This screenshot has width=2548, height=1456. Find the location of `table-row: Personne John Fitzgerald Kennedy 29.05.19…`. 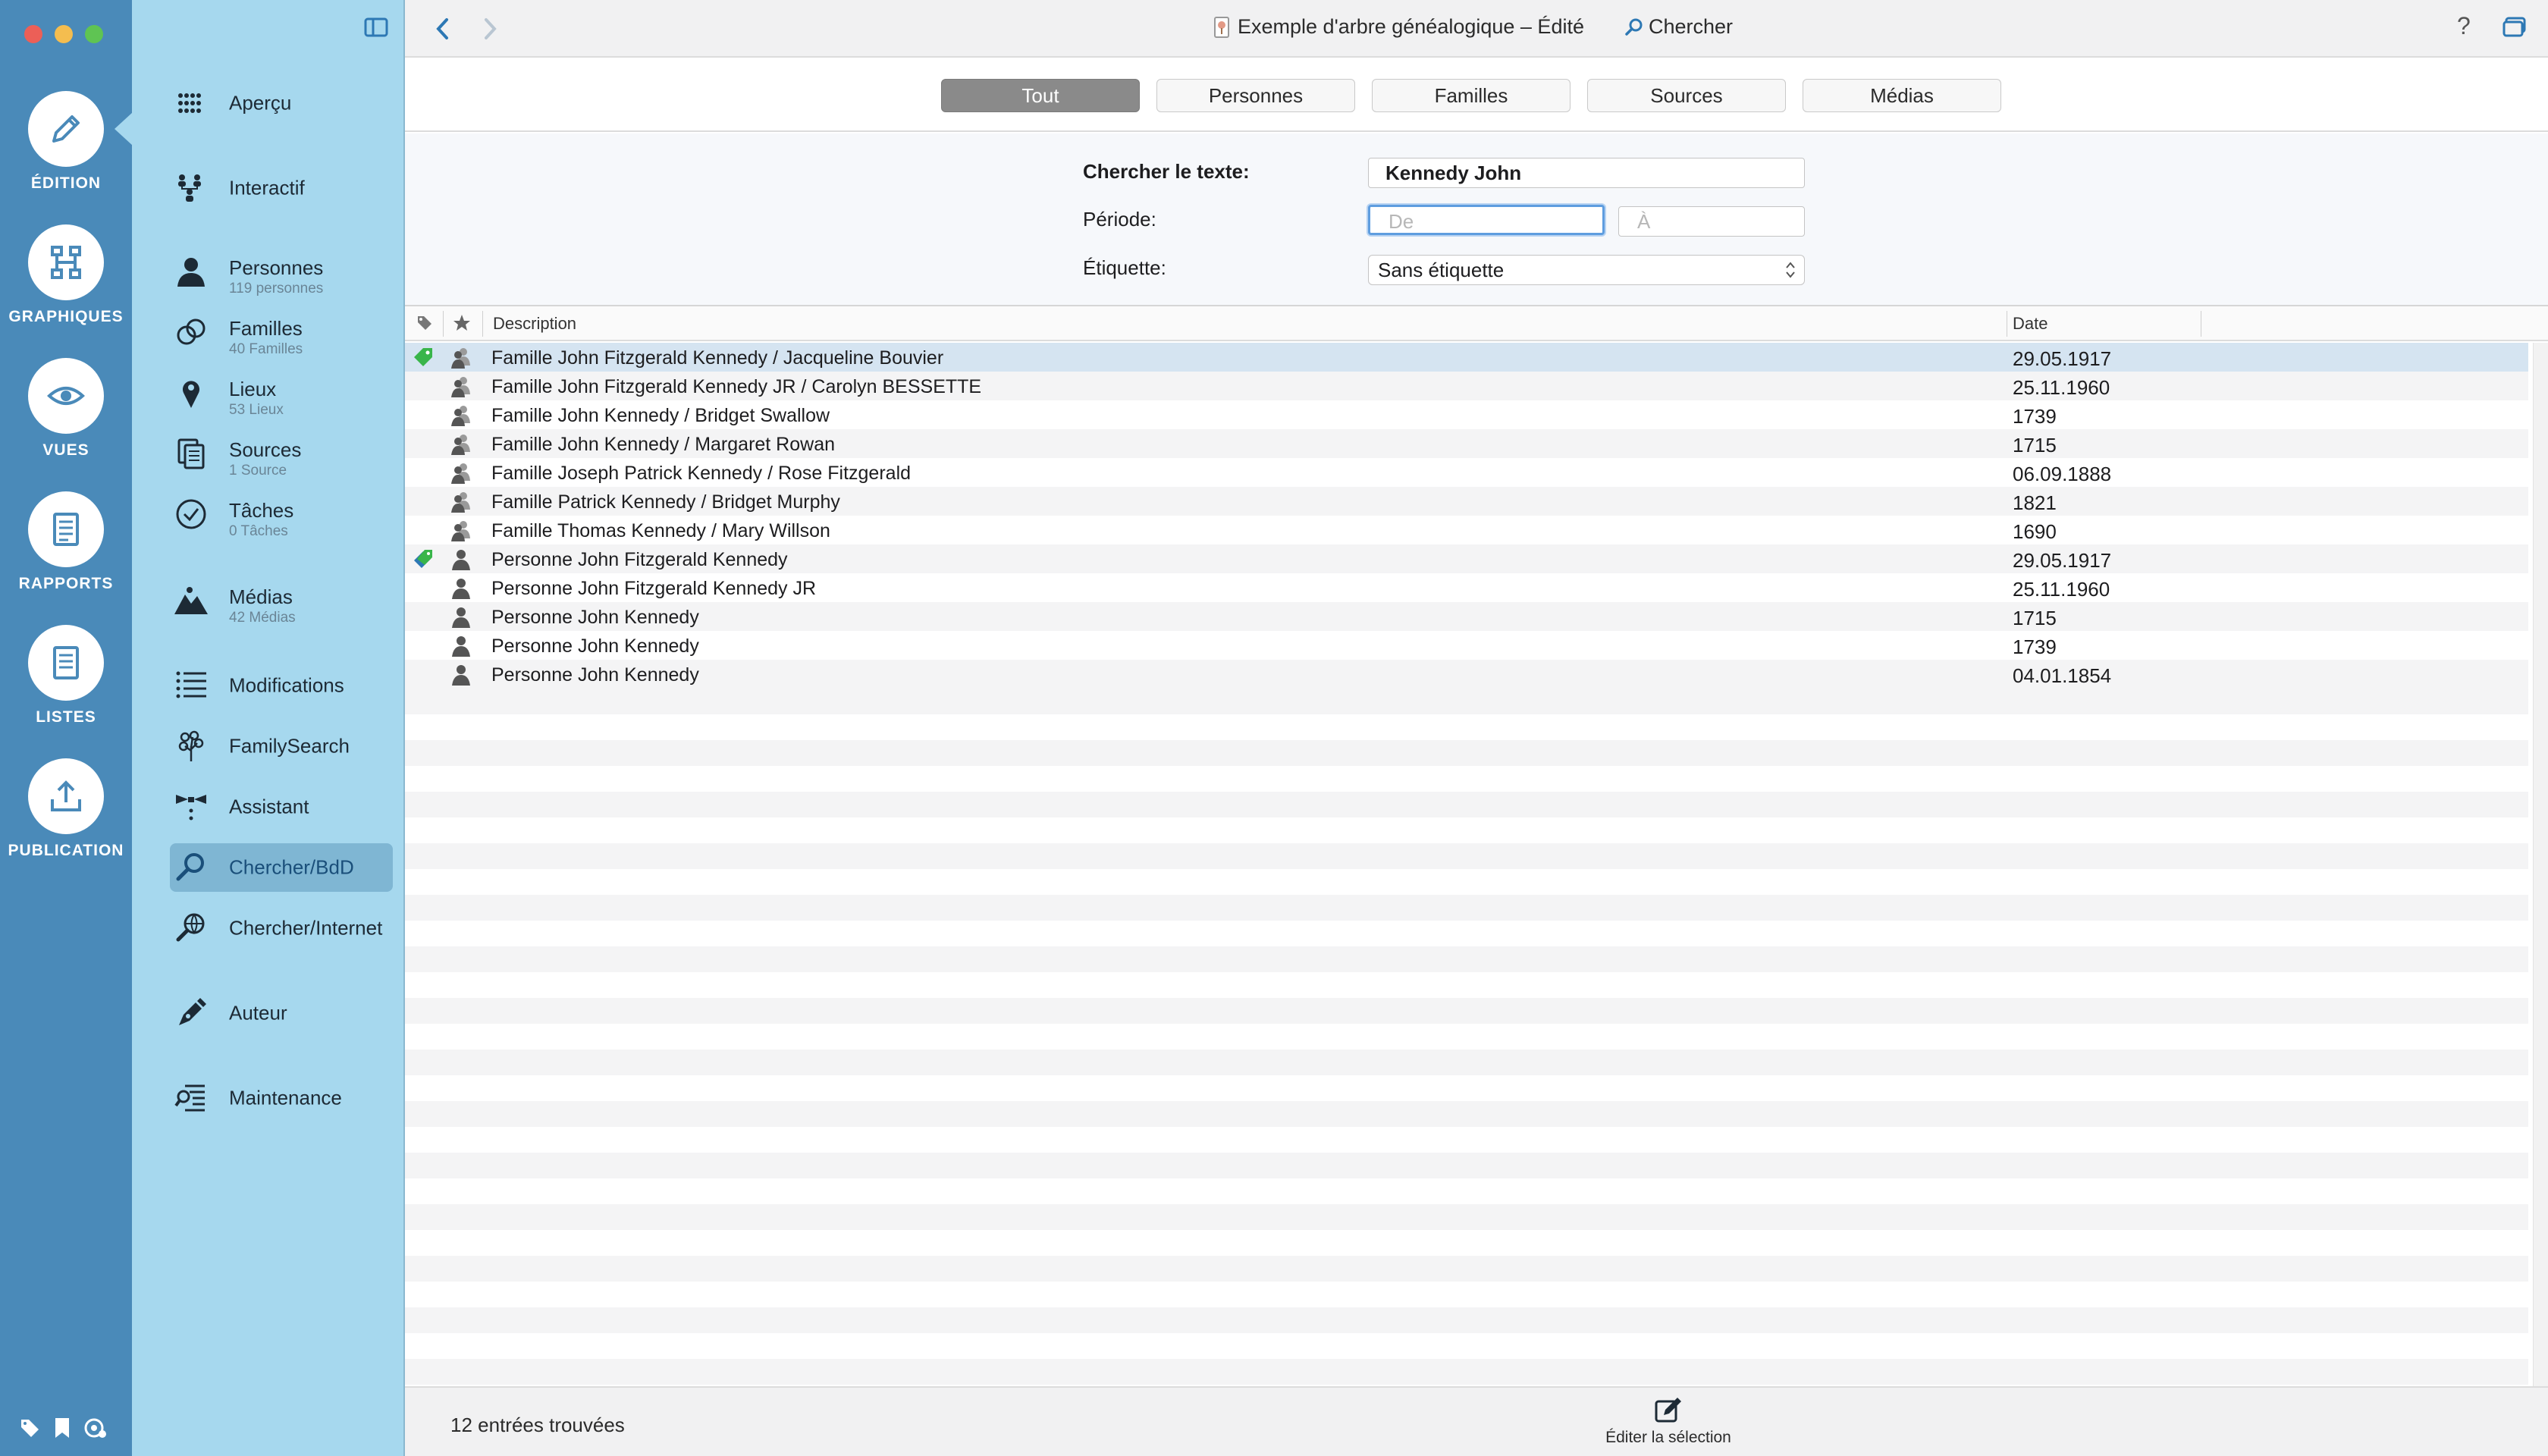

table-row: Personne John Fitzgerald Kennedy 29.05.19… is located at coordinates (1466, 558).